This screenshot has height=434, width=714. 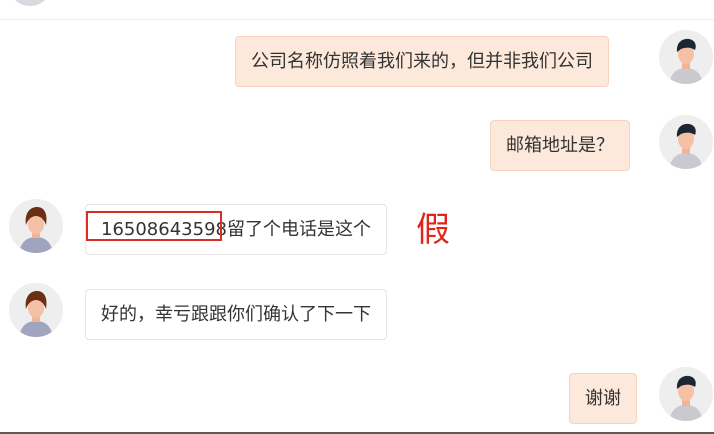 I want to click on message-text: 邮箱地址是？, so click(x=560, y=145).